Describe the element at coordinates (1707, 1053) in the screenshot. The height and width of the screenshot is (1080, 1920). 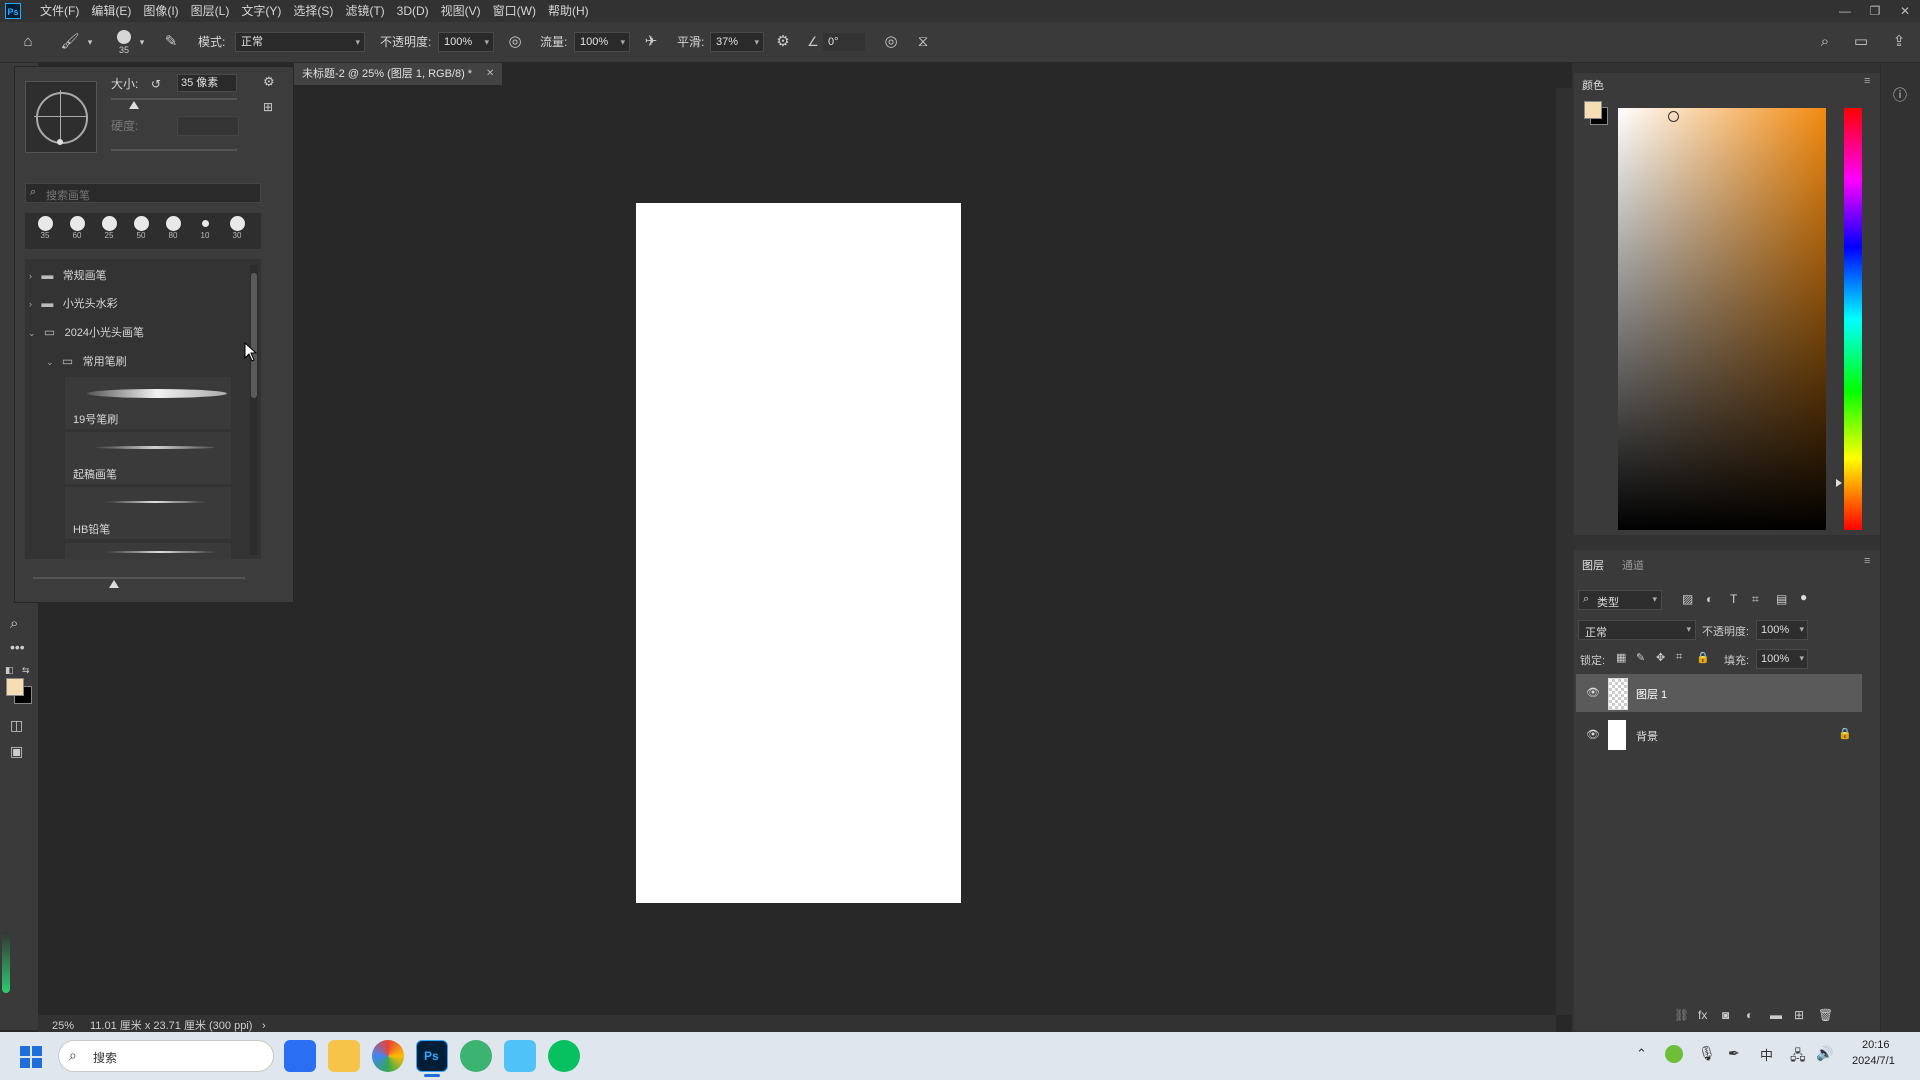
I see `microphone-icon: 🎙` at that location.